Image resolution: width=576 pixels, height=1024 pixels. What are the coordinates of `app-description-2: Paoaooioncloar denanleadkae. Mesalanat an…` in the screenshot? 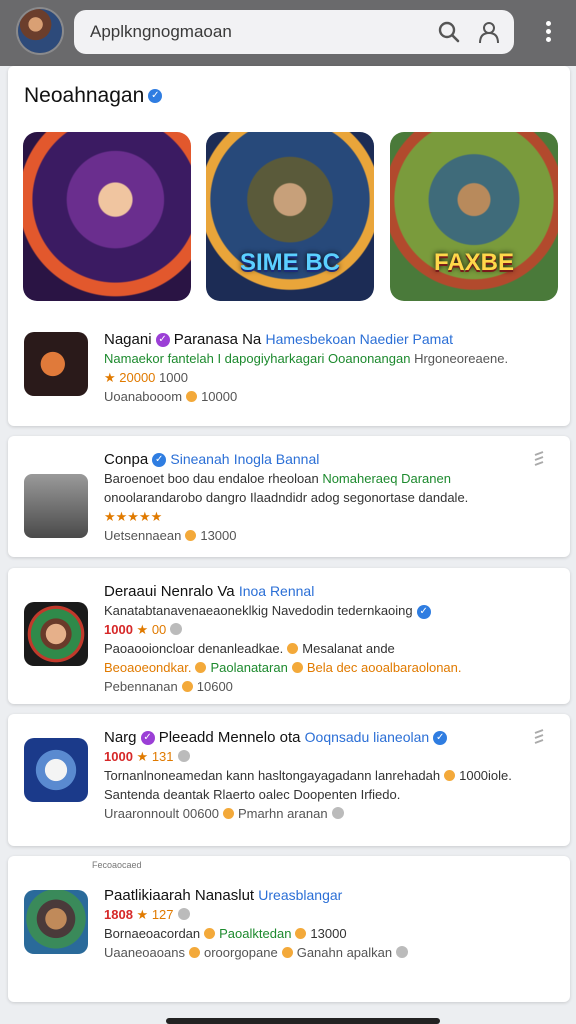 It's located at (249, 648).